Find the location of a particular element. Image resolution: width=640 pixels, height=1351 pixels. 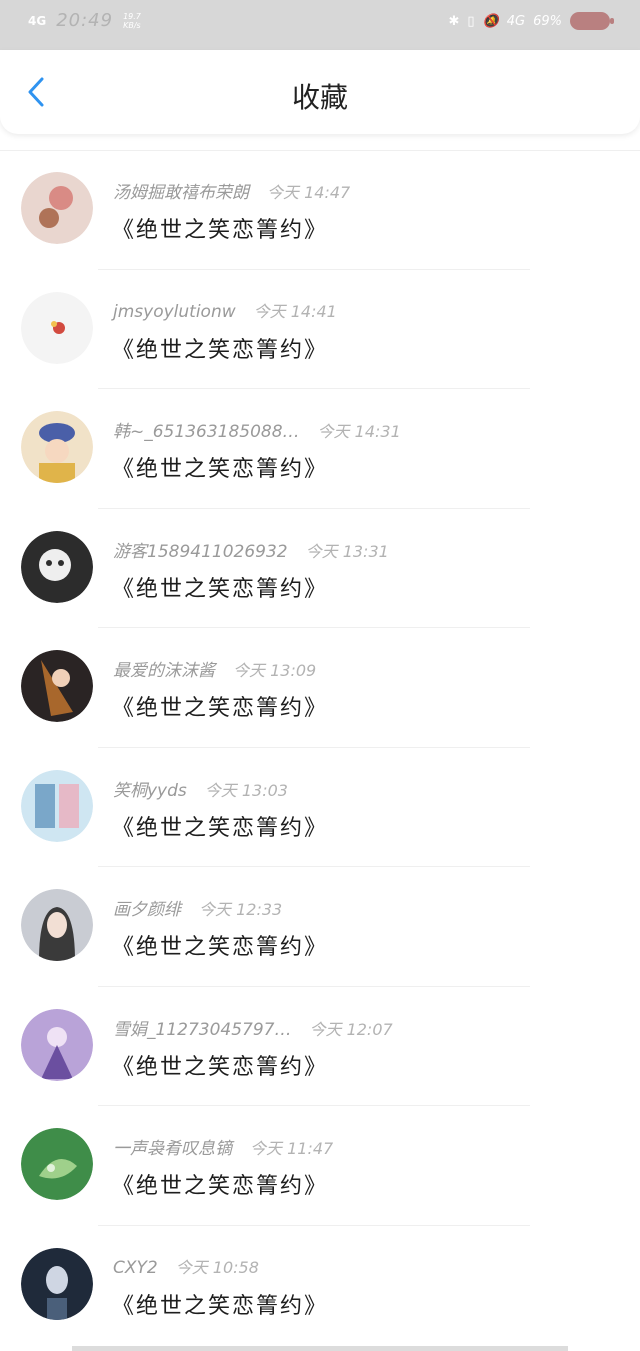

list-item: 汤姆掘敢禧布荣朗 今天 14:47 《绝世之笑恋箐约》 is located at coordinates (320, 210).